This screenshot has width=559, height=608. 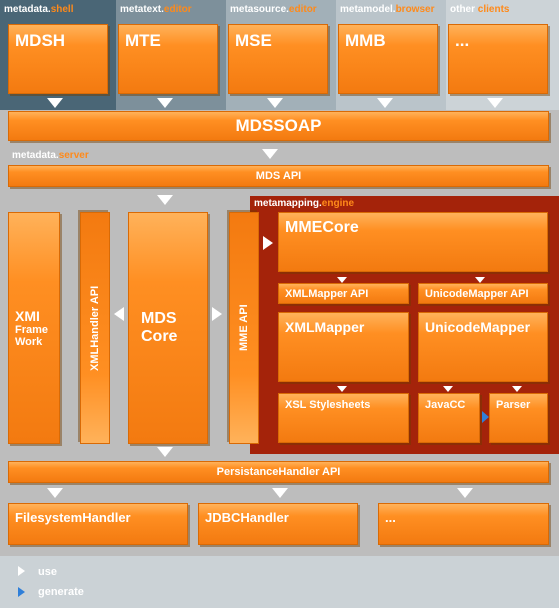 What do you see at coordinates (387, 9) in the screenshot?
I see `client-caption: metamodel.browser` at bounding box center [387, 9].